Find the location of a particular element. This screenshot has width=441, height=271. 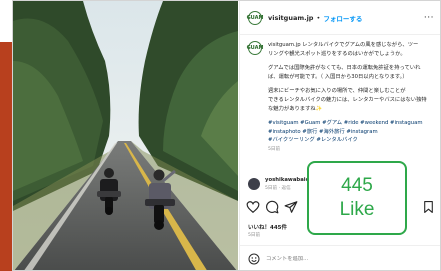

more-options-icon: ··· is located at coordinates (429, 18).